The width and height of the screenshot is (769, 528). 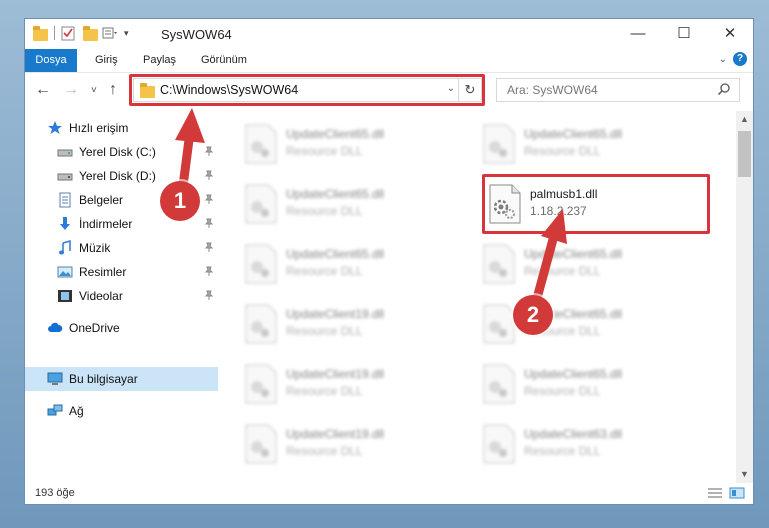 What do you see at coordinates (723, 59) in the screenshot?
I see `expand-ribbon-icon: ⌄` at bounding box center [723, 59].